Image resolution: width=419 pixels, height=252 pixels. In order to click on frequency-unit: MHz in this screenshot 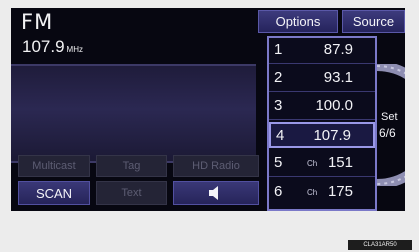, I will do `click(74, 49)`.